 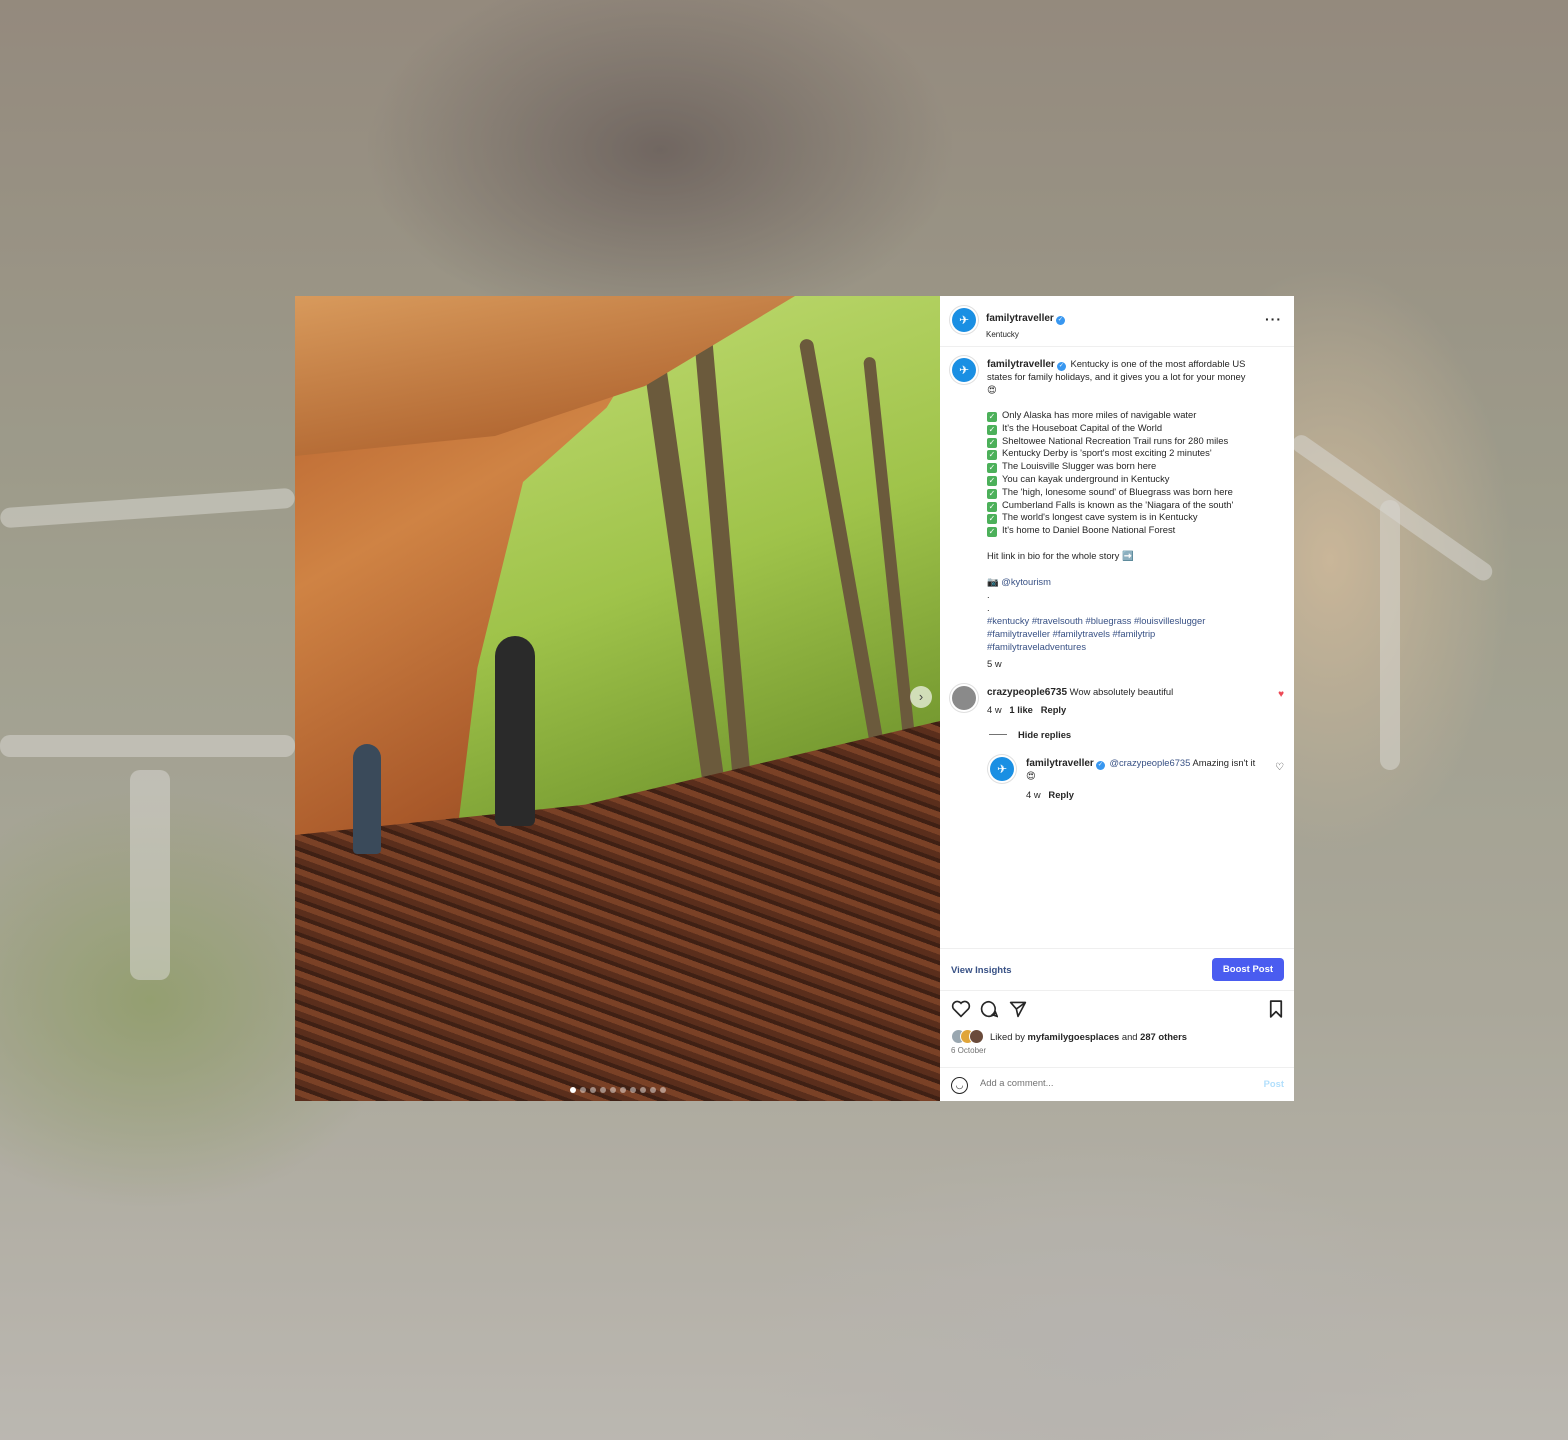 I want to click on likes-prefix: Liked by, so click(x=1009, y=1036).